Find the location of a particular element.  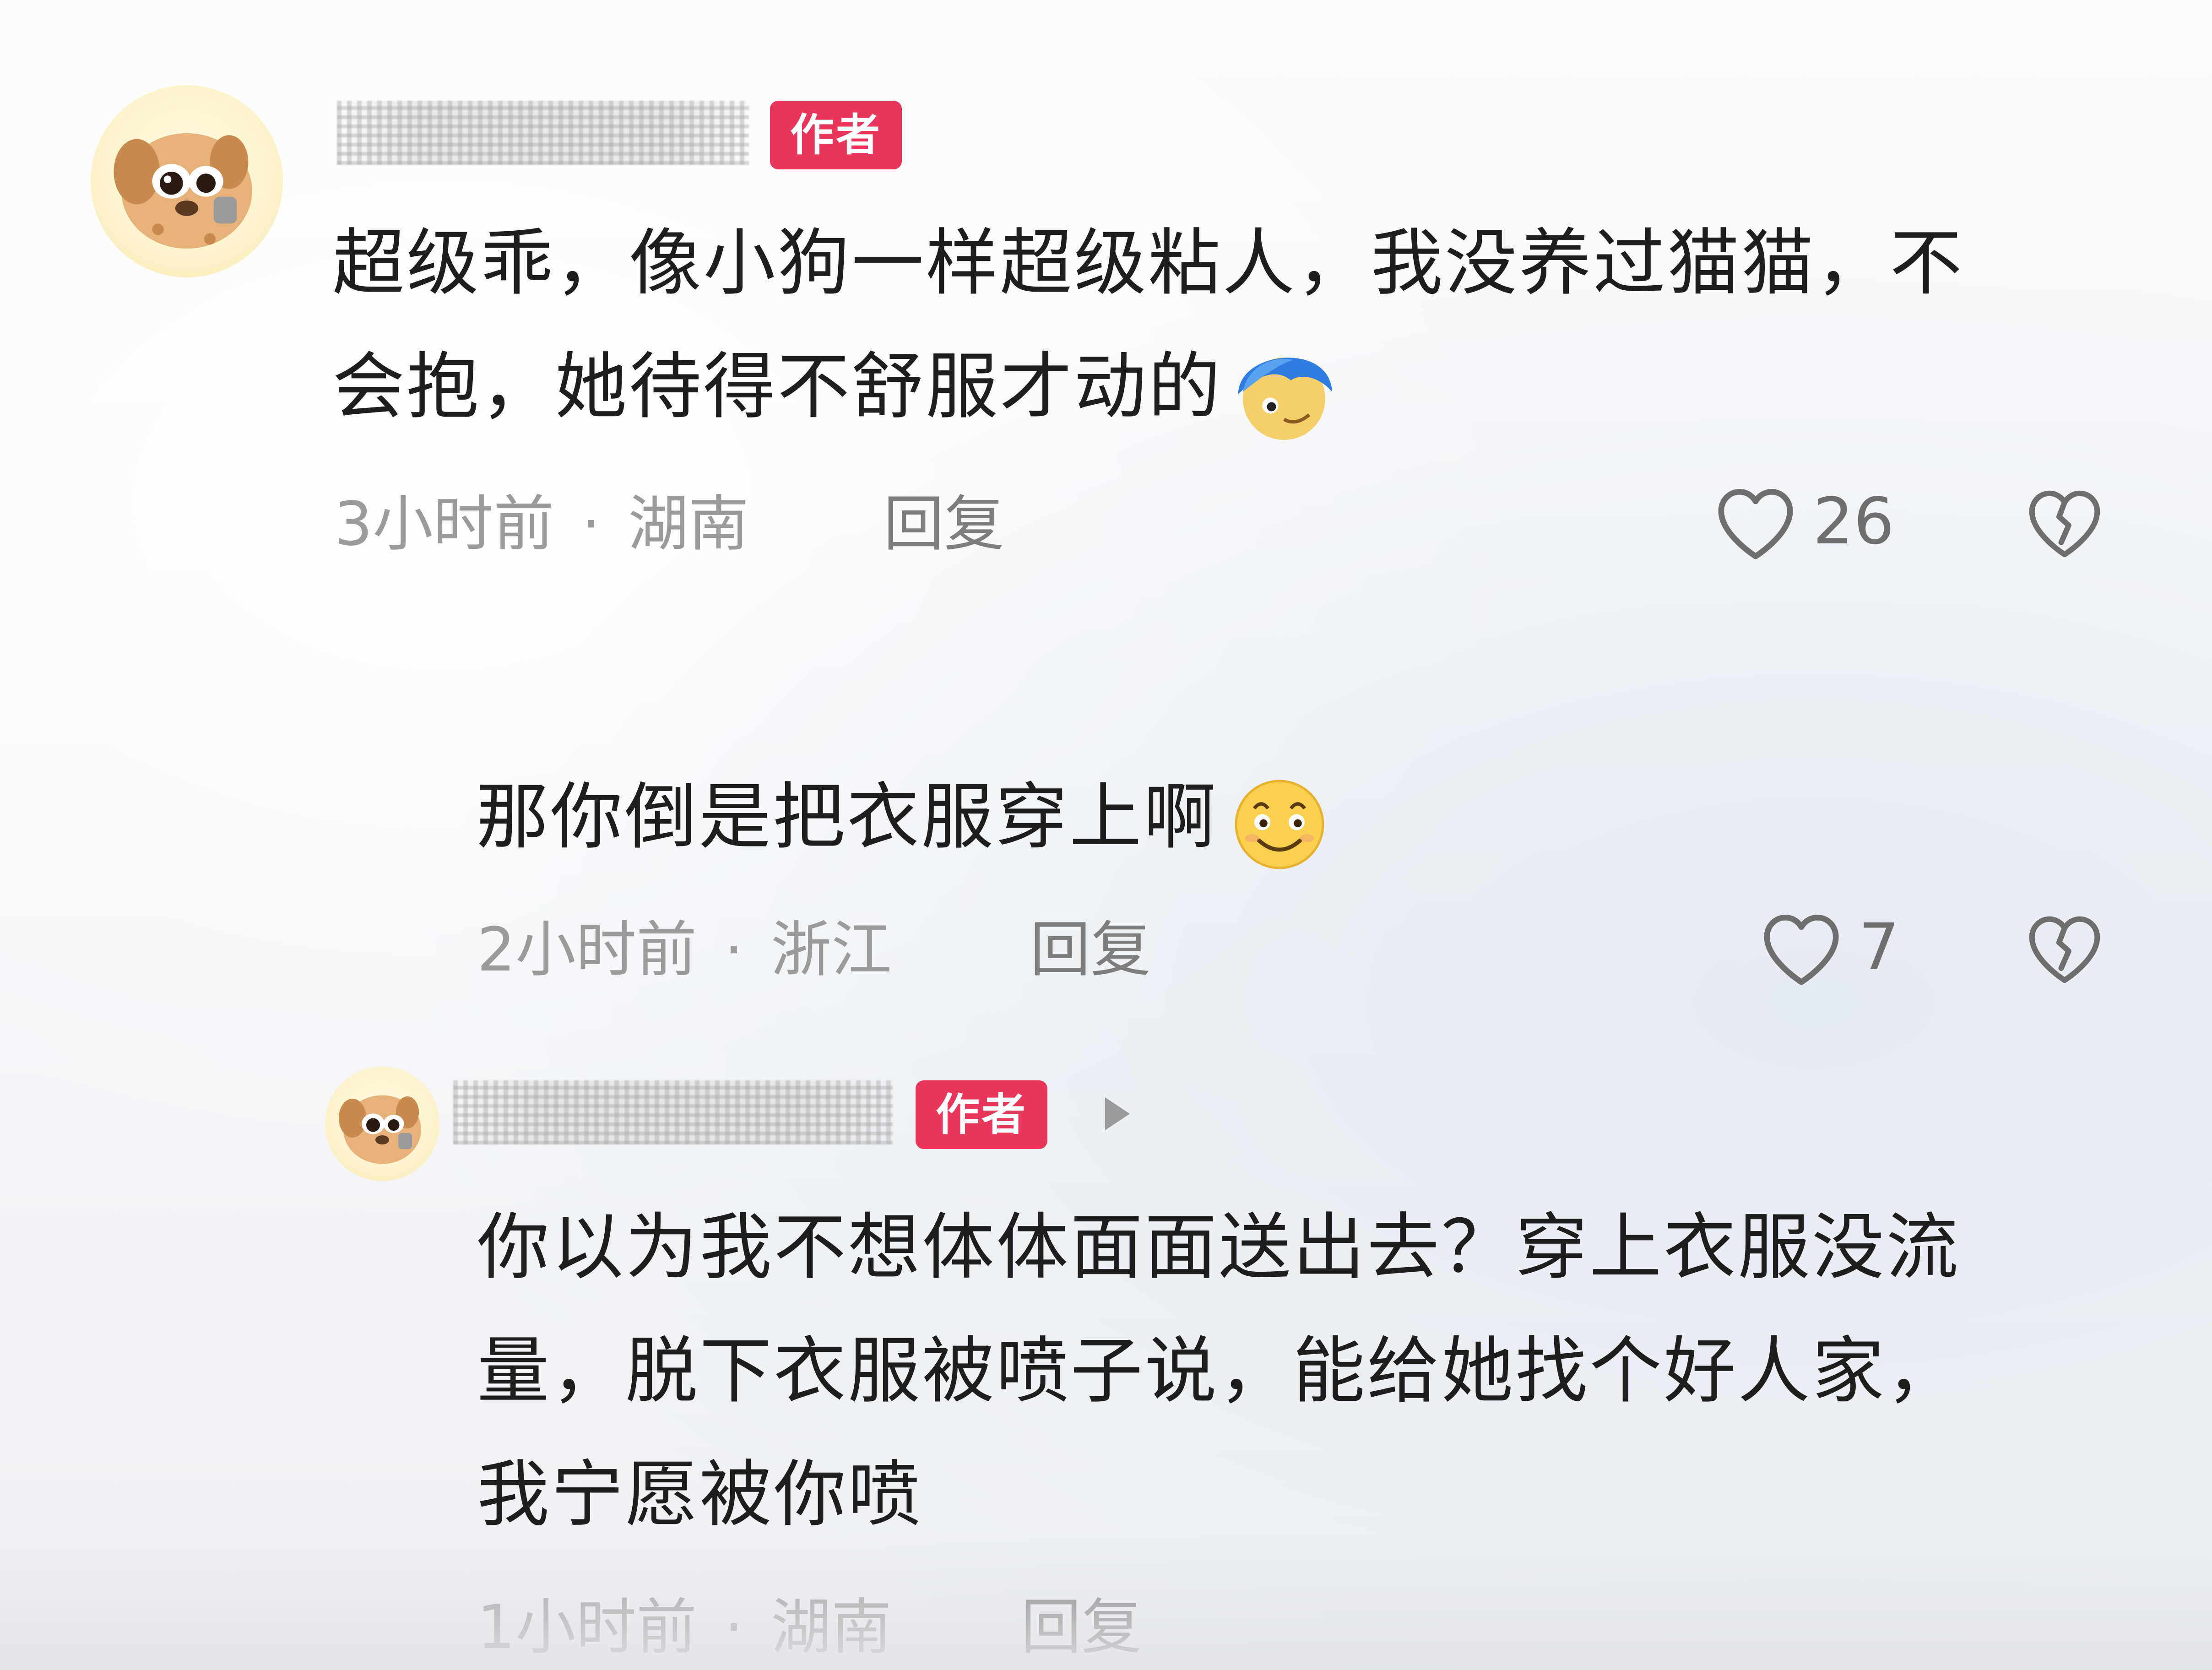

comment-text-line: 那你倒是把衣服穿上啊 is located at coordinates (847, 817).